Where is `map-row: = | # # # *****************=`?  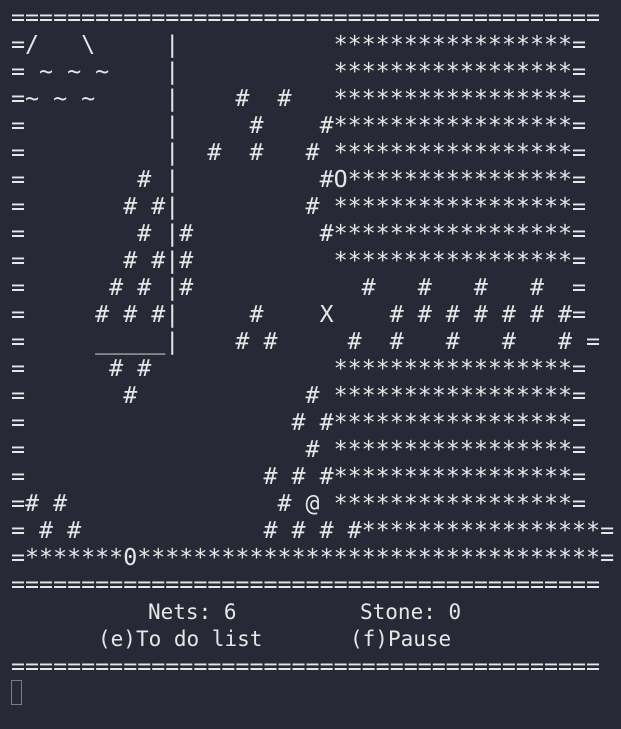
map-row: = | # # # *****************= is located at coordinates (299, 152).